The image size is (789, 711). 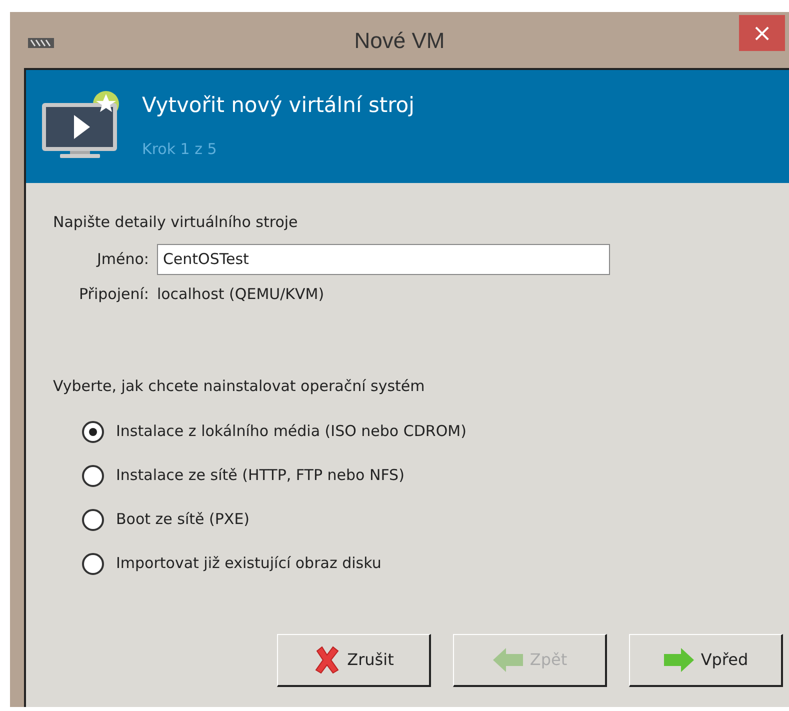 I want to click on name-field: CentOSTest, so click(x=383, y=259).